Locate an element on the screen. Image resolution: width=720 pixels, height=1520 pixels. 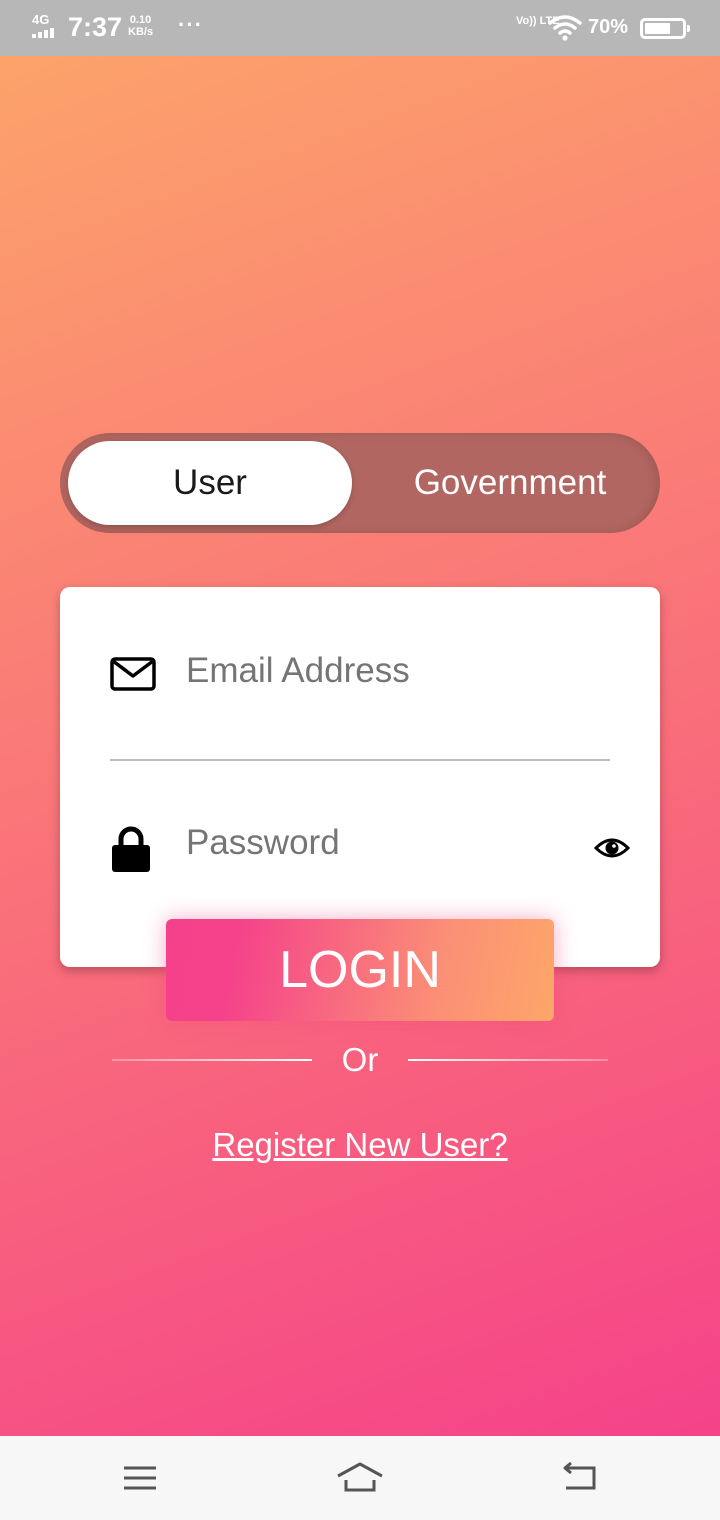
speed-value: 0.10 is located at coordinates (140, 20).